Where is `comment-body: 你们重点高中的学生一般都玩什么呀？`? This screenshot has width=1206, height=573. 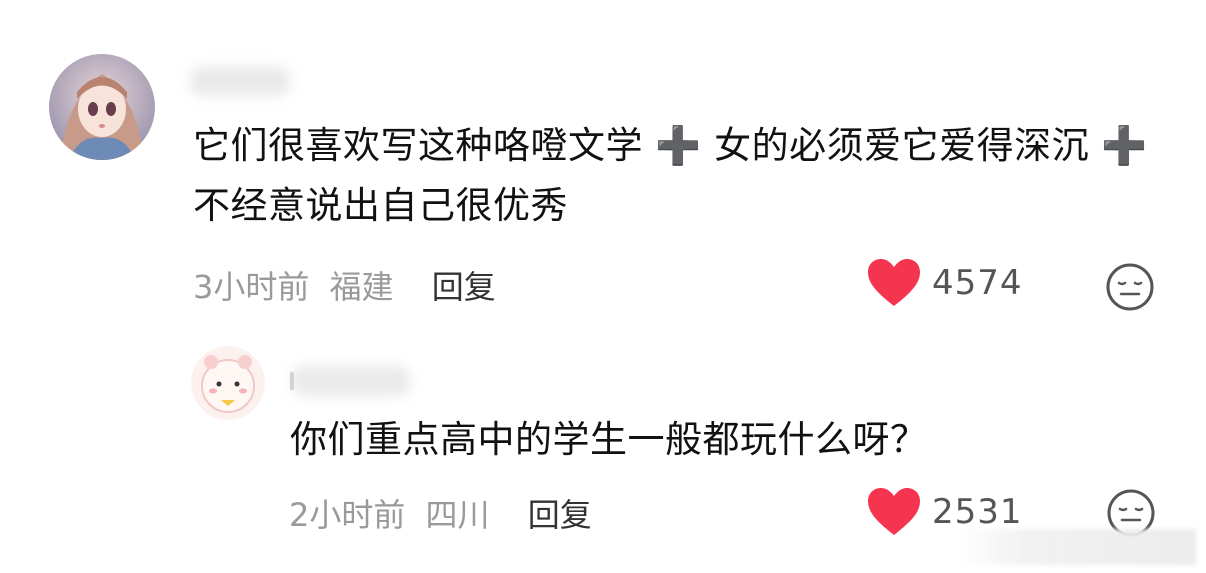 comment-body: 你们重点高中的学生一般都玩什么呀？ is located at coordinates (609, 439).